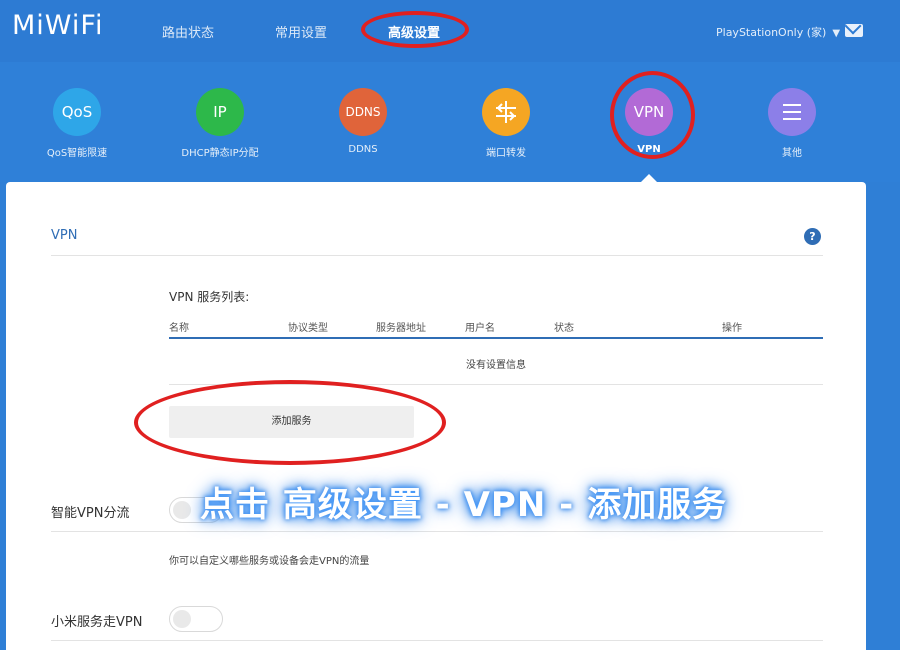  Describe the element at coordinates (732, 328) in the screenshot. I see `column-header-actions: 操作` at that location.